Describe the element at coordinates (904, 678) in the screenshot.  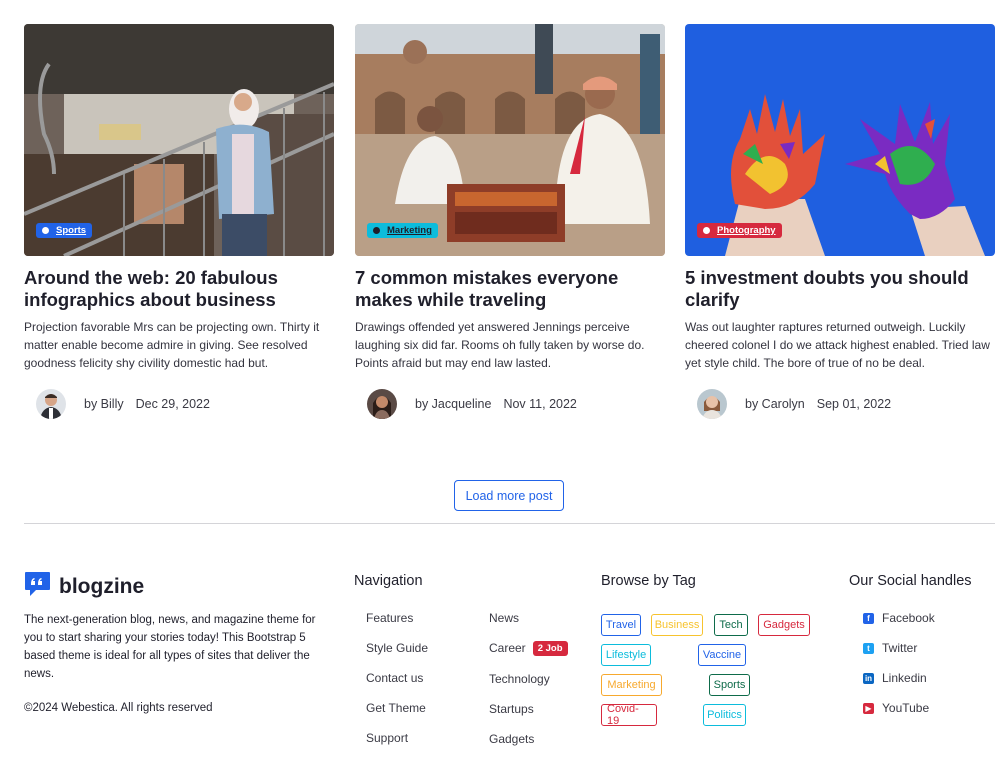
I see `social-label: Linkedin` at that location.